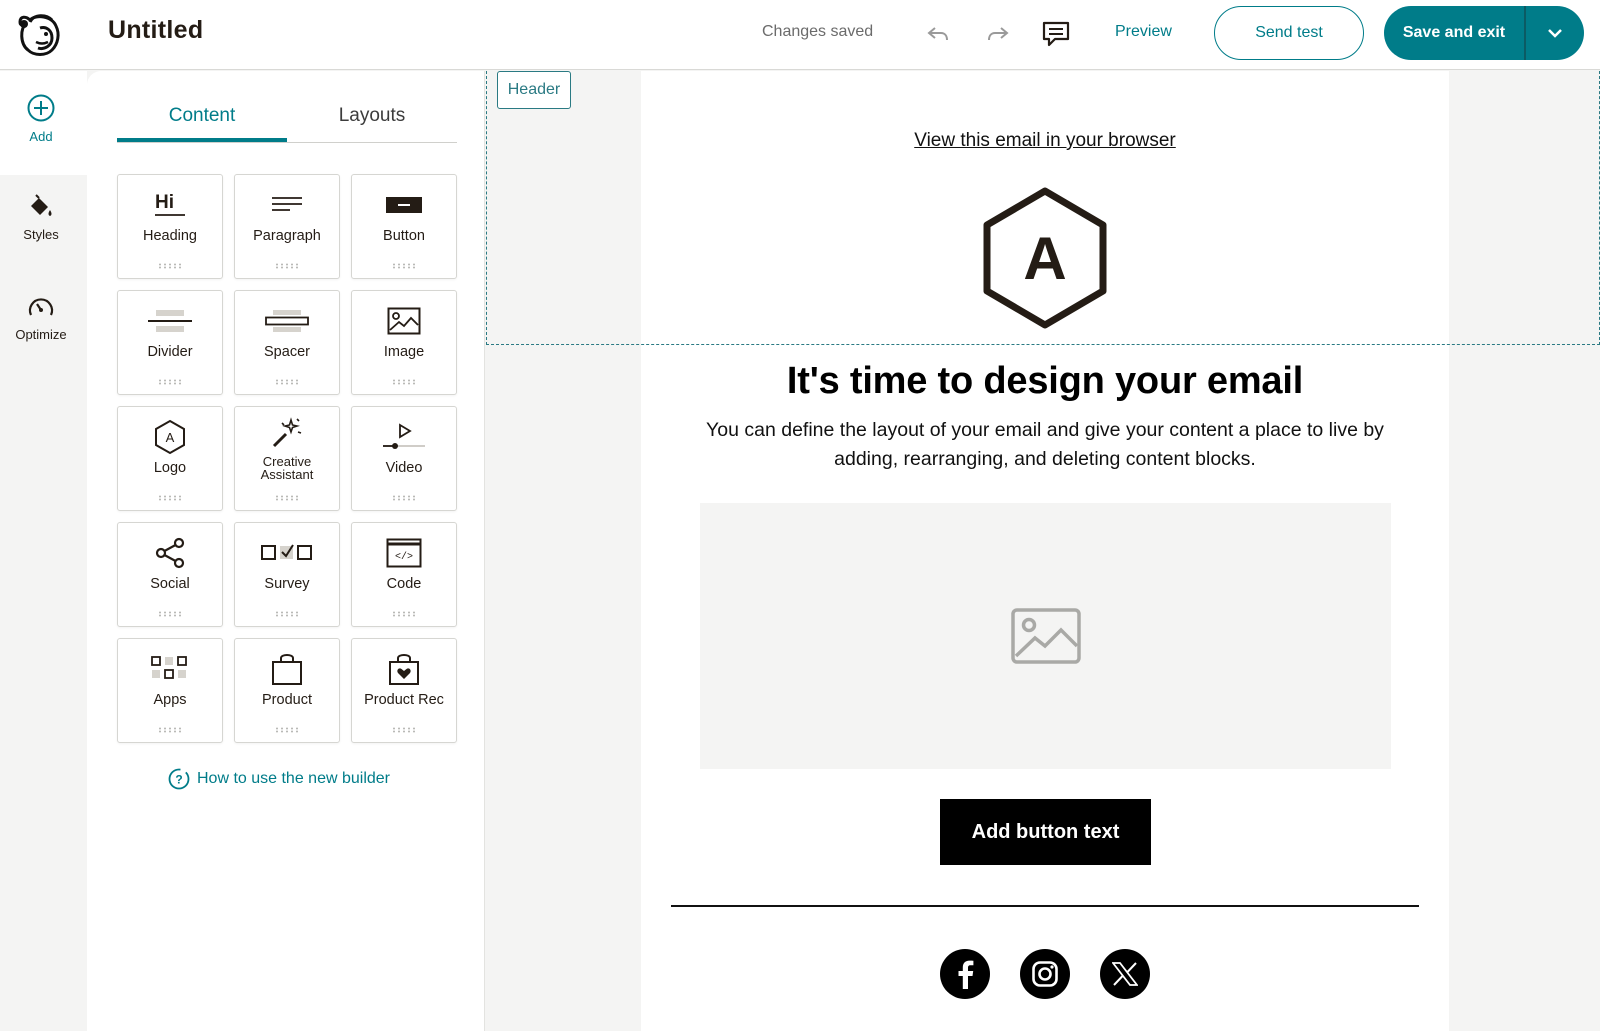  What do you see at coordinates (404, 226) in the screenshot?
I see `block-button: Button` at bounding box center [404, 226].